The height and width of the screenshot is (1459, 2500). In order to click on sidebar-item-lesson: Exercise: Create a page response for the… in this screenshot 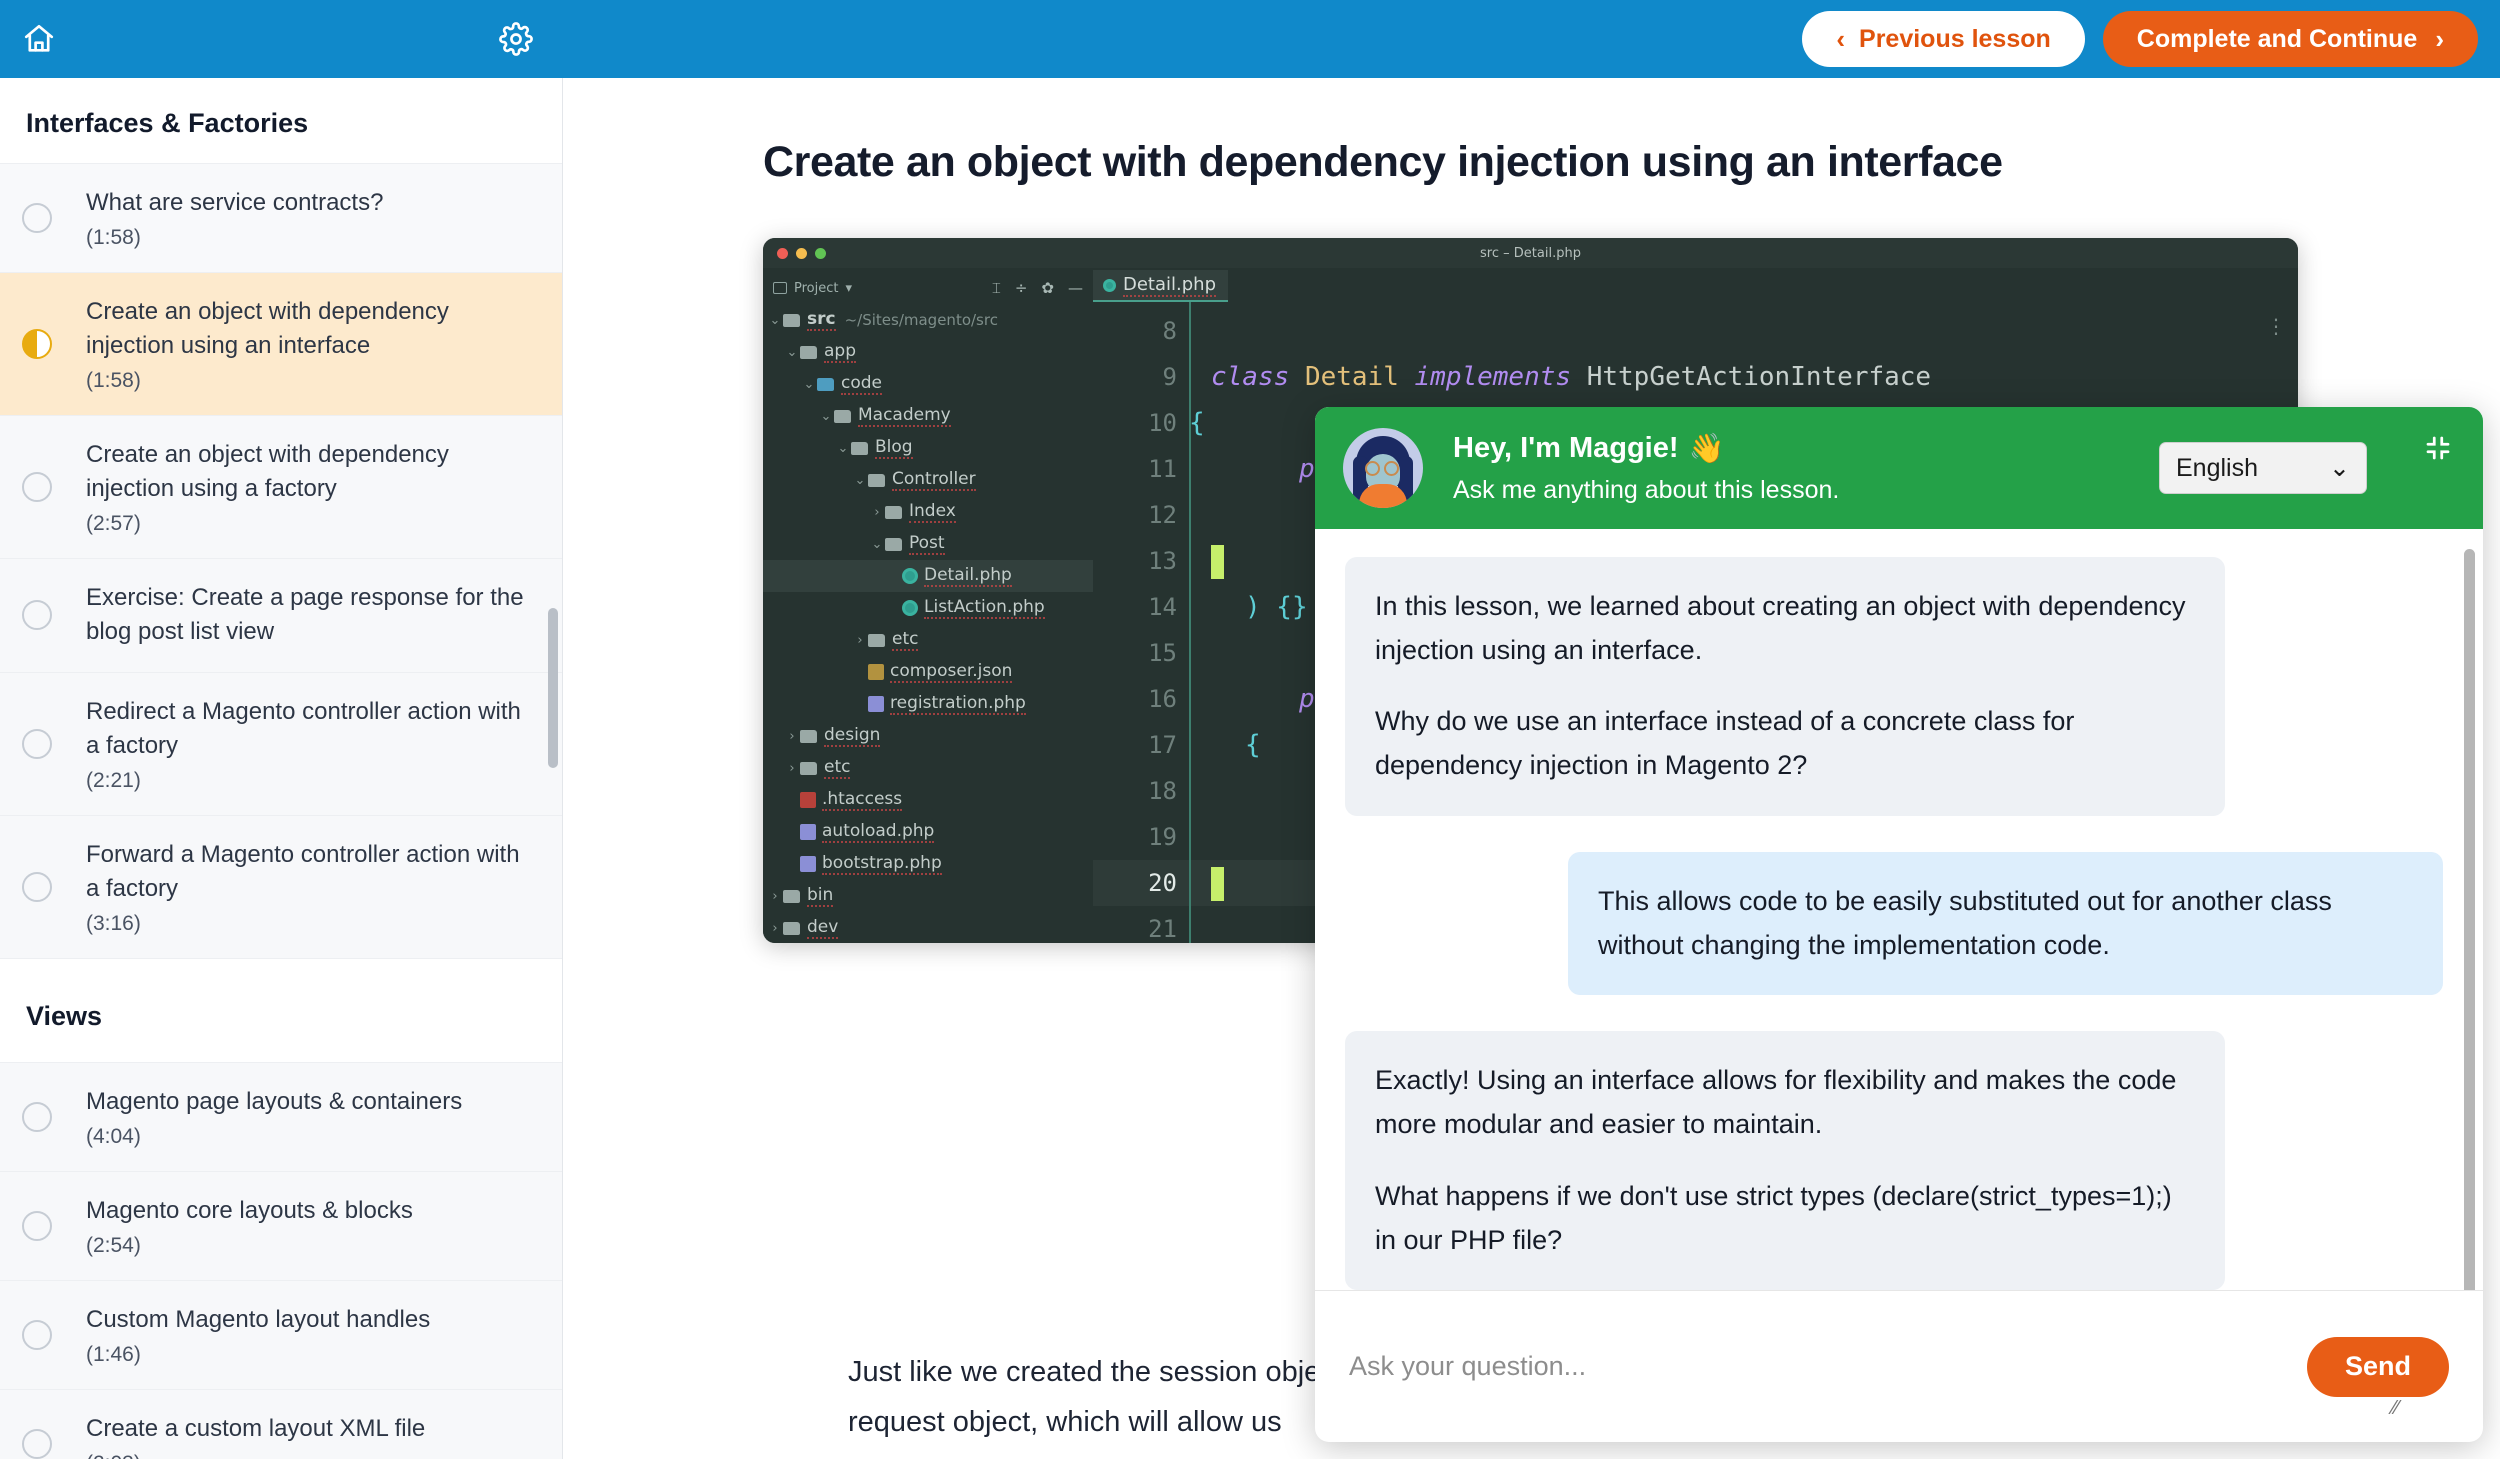, I will do `click(281, 616)`.